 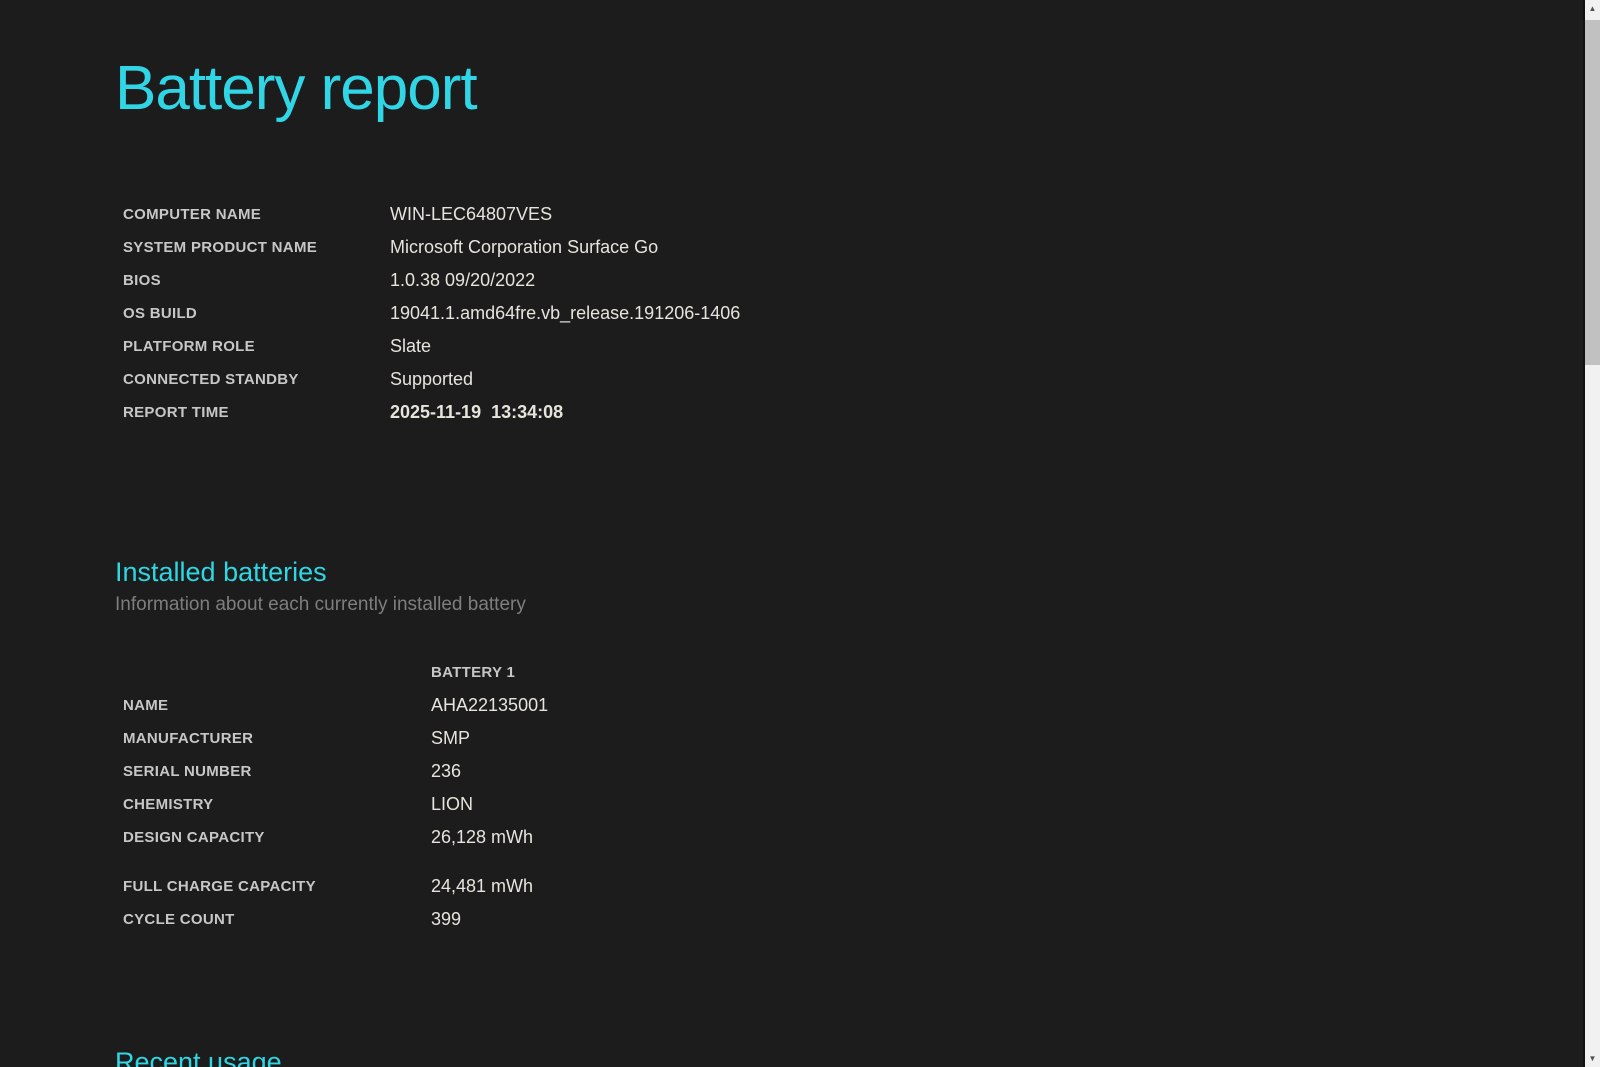 I want to click on table-row: SERIAL NUMBER 236, so click(x=849, y=771).